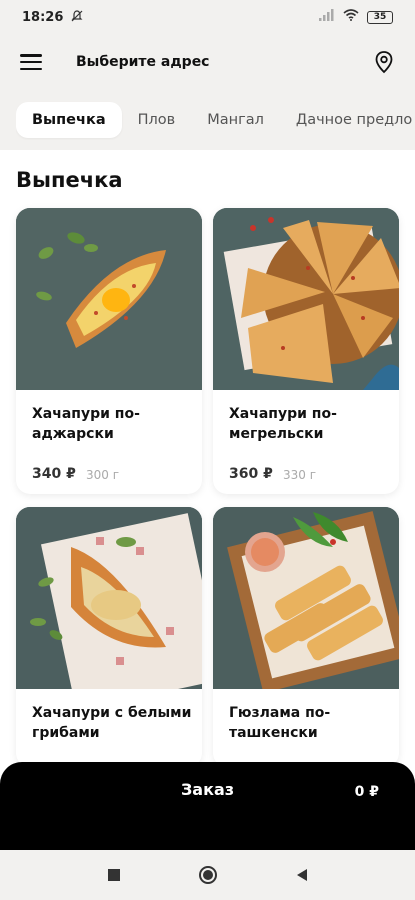 Image resolution: width=415 pixels, height=900 pixels. What do you see at coordinates (69, 180) in the screenshot?
I see `section-title: Выпечка` at bounding box center [69, 180].